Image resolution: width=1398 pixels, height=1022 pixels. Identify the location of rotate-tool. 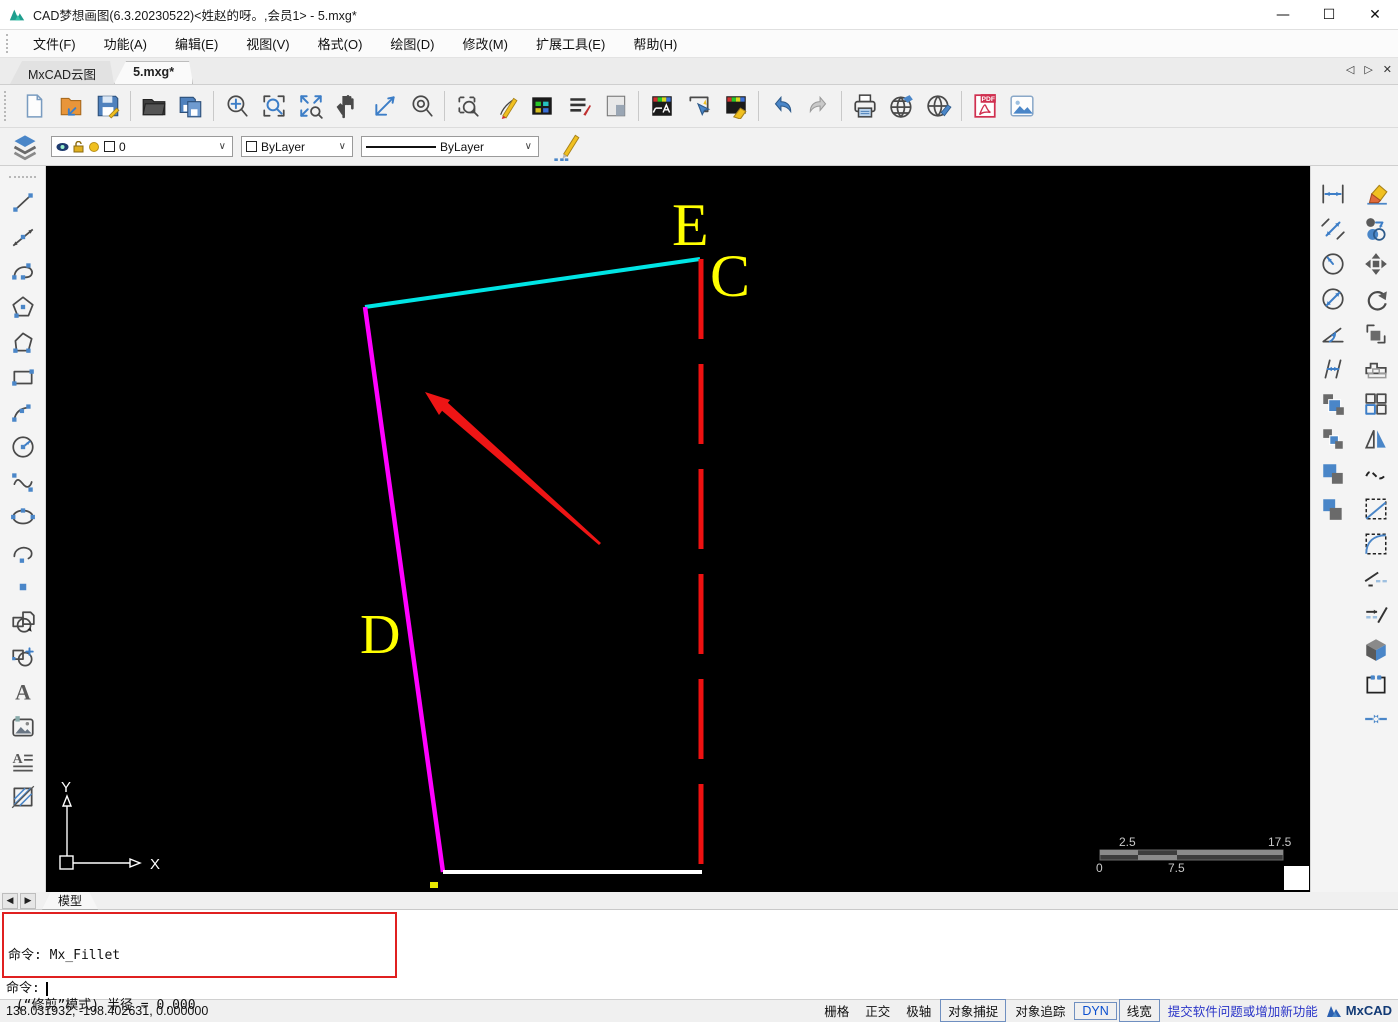
(1376, 298).